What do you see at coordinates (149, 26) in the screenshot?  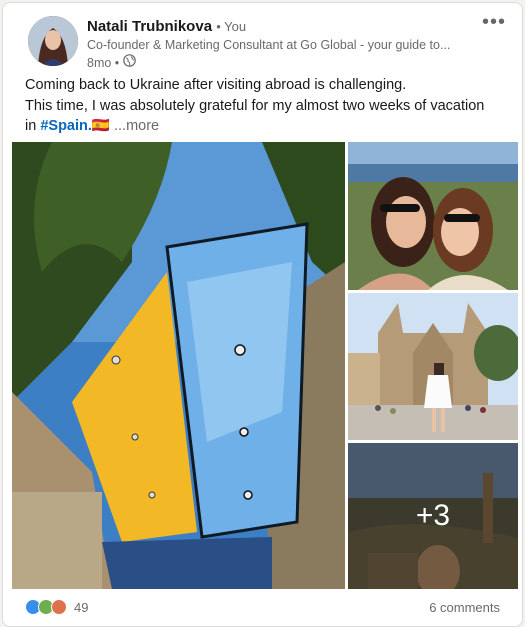 I see `author-name: Natali Trubnikova` at bounding box center [149, 26].